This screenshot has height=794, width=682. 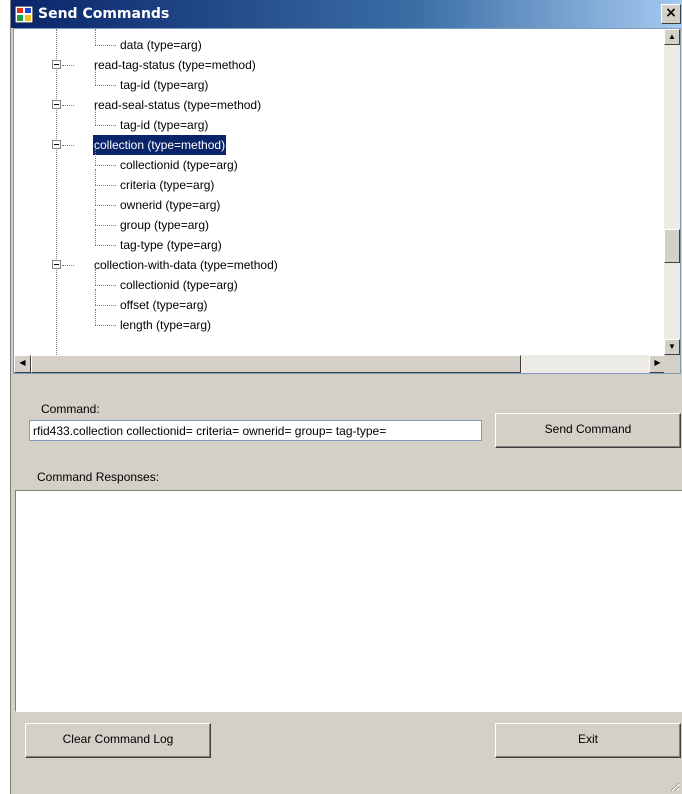 I want to click on window-title: Send Commands, so click(x=104, y=14).